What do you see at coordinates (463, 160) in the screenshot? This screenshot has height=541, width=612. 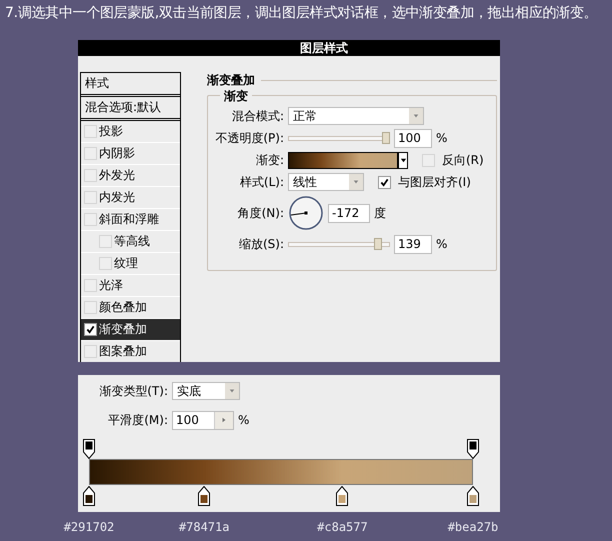 I see `checkbox-label: 反向(R)` at bounding box center [463, 160].